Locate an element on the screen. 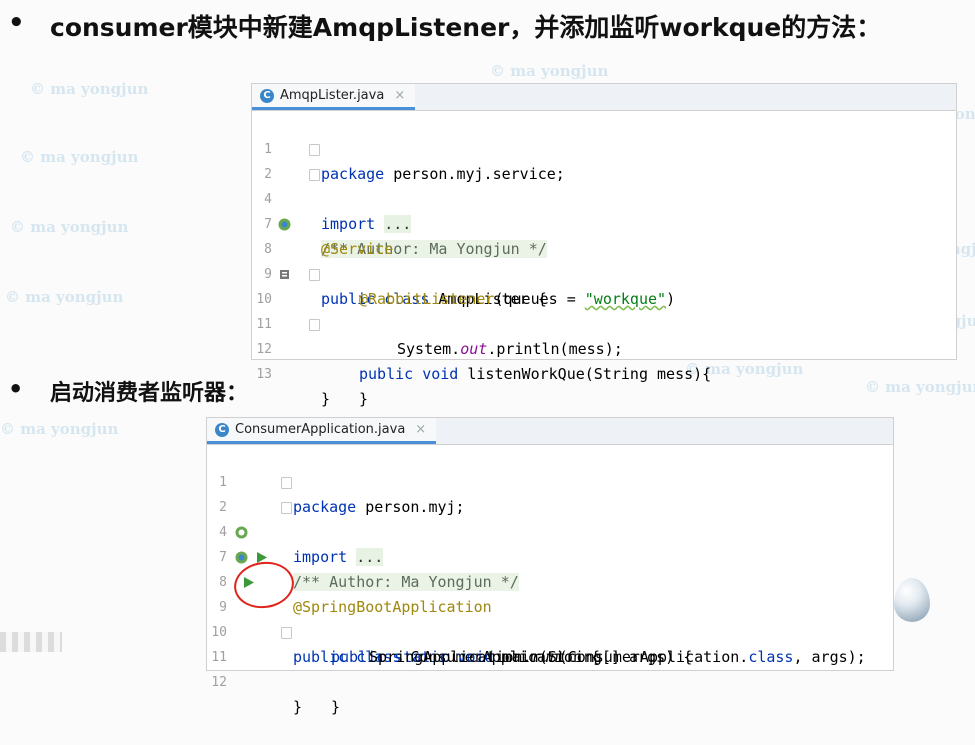 The width and height of the screenshot is (975, 745). code-line: 8 public class ConsumerApplication { is located at coordinates (550, 605).